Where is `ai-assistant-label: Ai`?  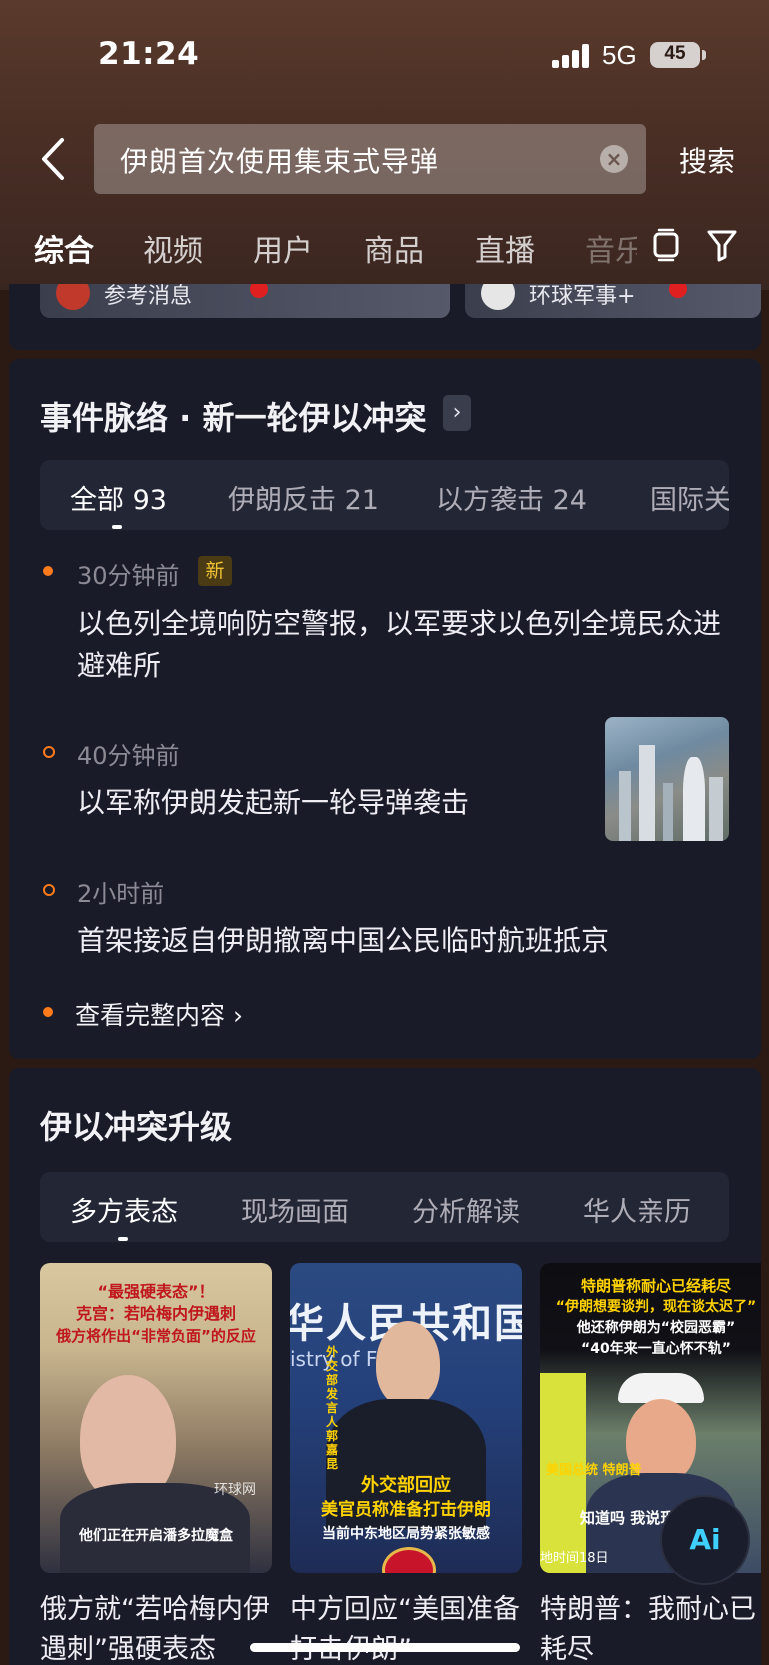 ai-assistant-label: Ai is located at coordinates (705, 1539).